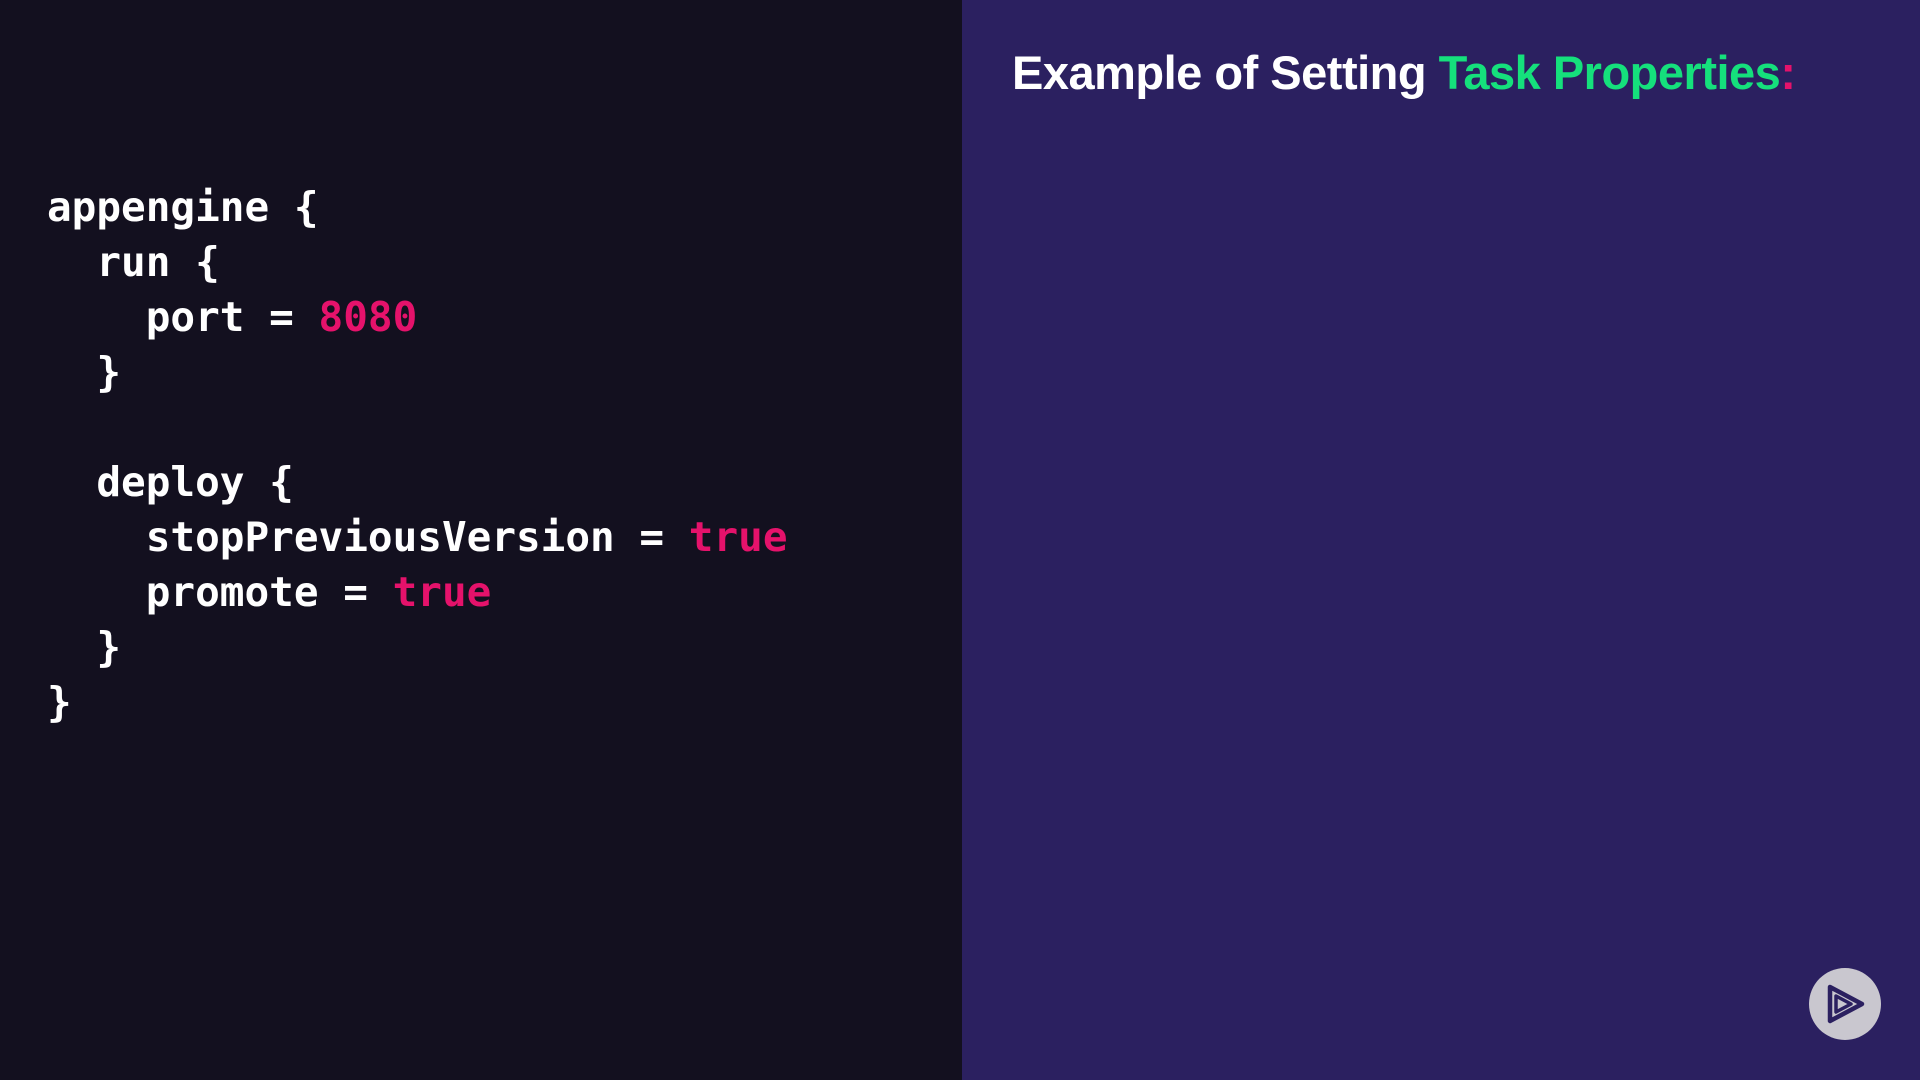  I want to click on code-token: run {, so click(133, 262).